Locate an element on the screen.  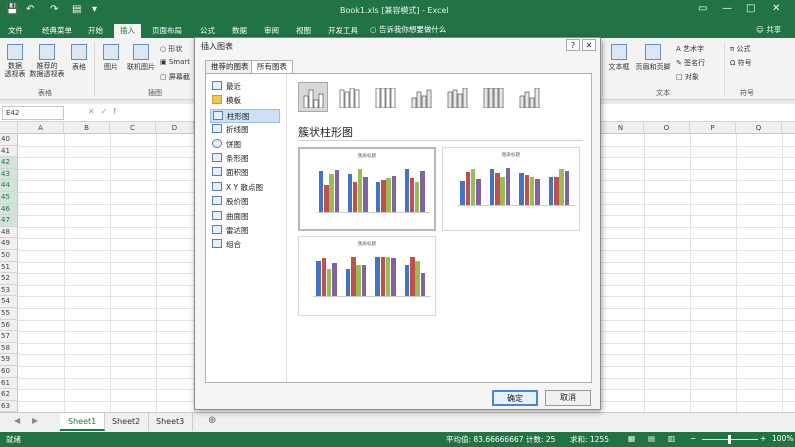
picture-button: 图片 is located at coordinates (111, 58).